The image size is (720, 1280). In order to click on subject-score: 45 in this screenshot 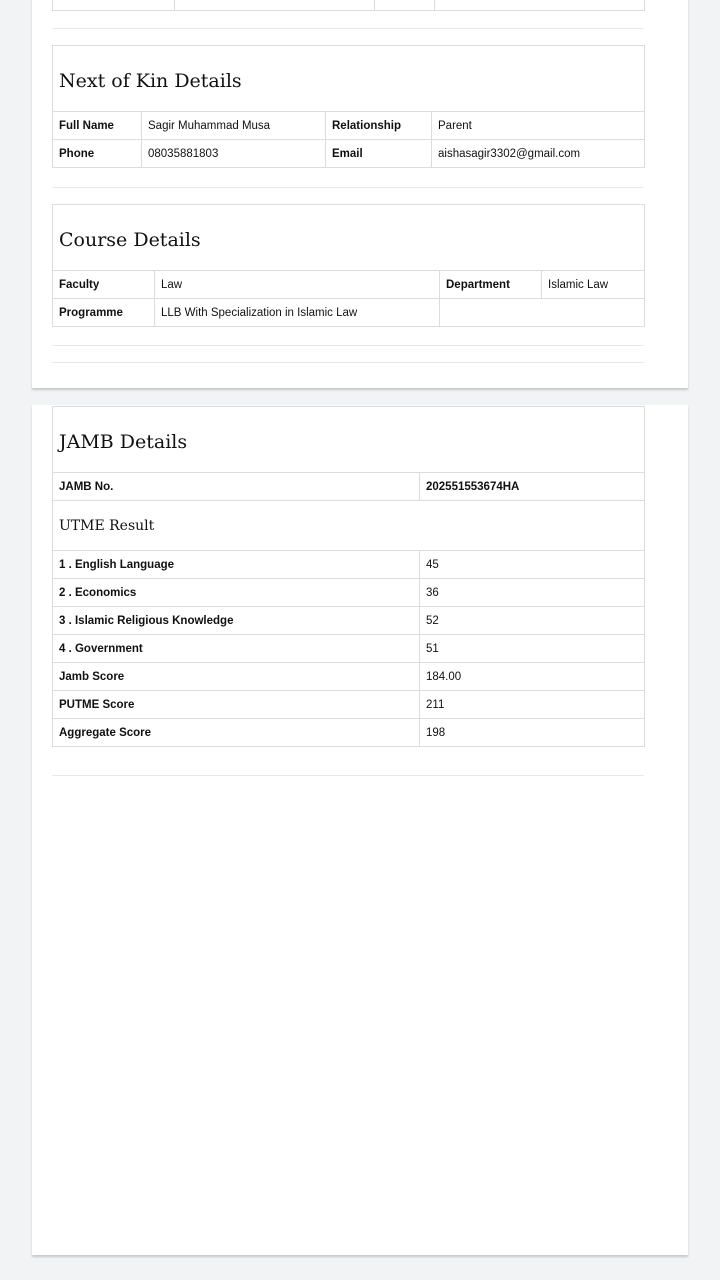, I will do `click(532, 564)`.